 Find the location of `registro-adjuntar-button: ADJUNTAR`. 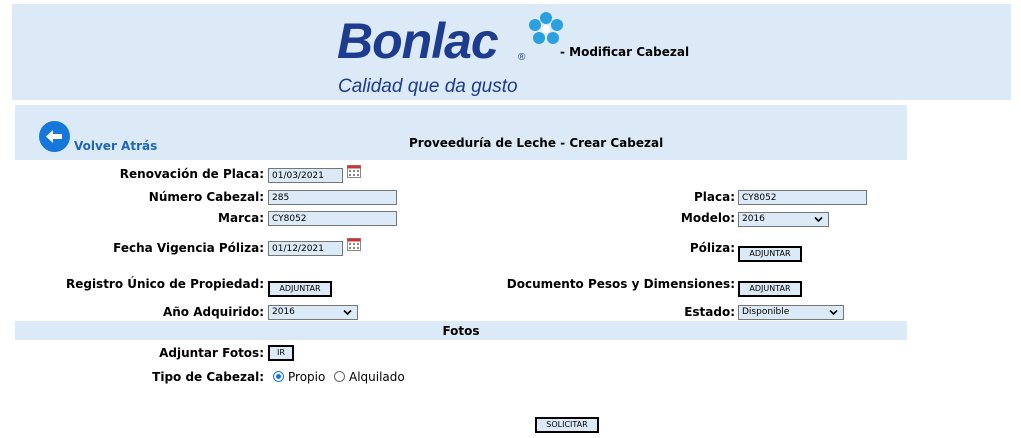

registro-adjuntar-button: ADJUNTAR is located at coordinates (300, 289).